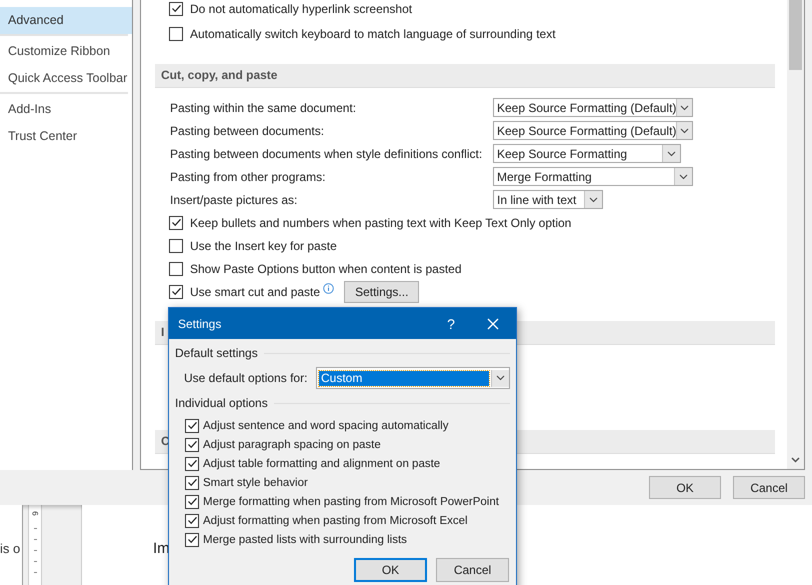 This screenshot has height=585, width=812. Describe the element at coordinates (413, 378) in the screenshot. I see `dropdown: Custom` at that location.